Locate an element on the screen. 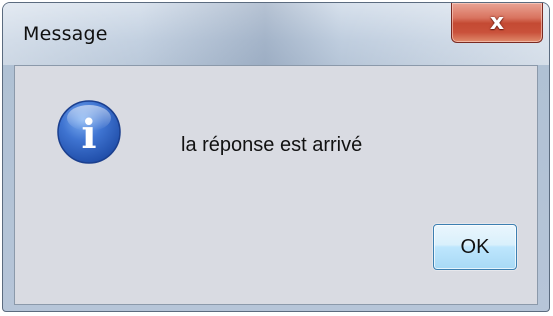 The width and height of the screenshot is (553, 316). info-icon: i is located at coordinates (89, 132).